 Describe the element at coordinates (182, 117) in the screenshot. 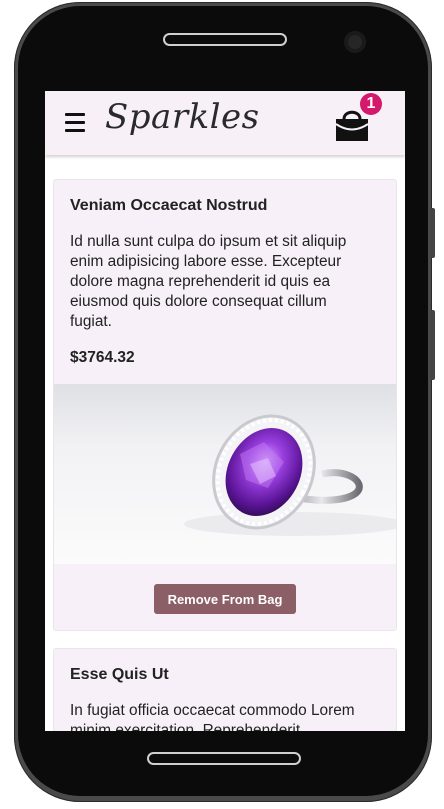

I see `brand-logo: Sparkles` at that location.